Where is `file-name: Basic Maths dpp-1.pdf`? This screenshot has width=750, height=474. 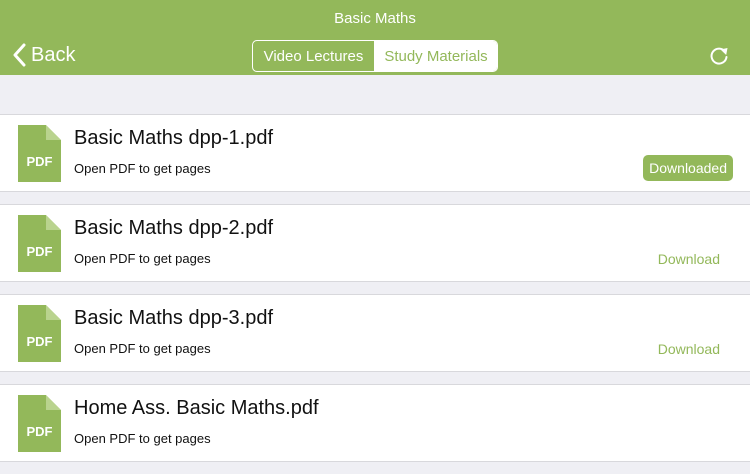
file-name: Basic Maths dpp-1.pdf is located at coordinates (173, 138).